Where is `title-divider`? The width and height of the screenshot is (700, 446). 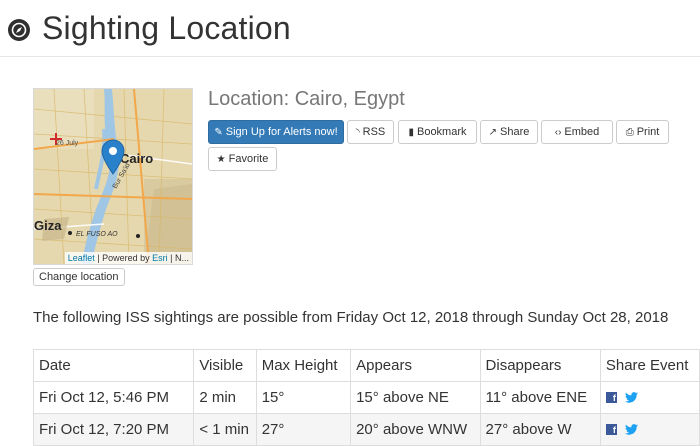
title-divider is located at coordinates (350, 56).